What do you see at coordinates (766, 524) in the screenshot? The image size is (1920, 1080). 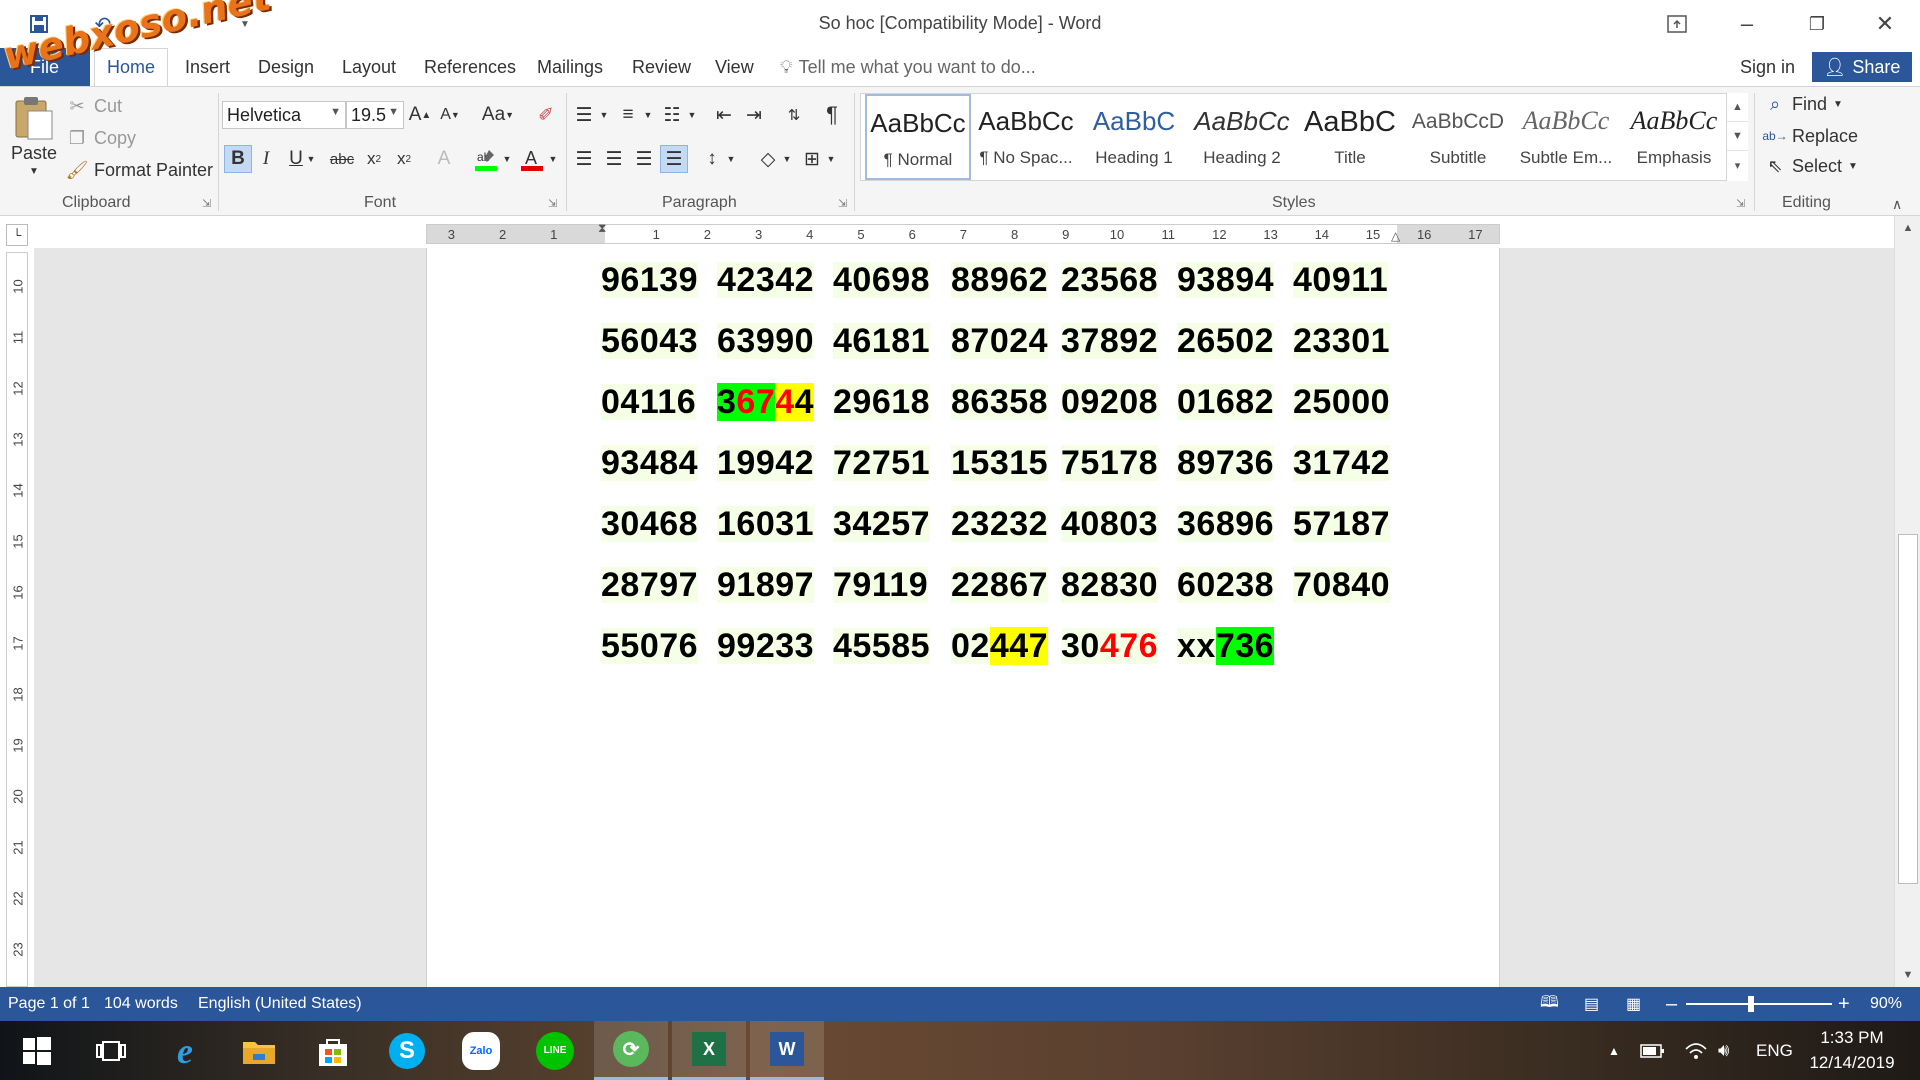 I see `number-cell: 16031` at bounding box center [766, 524].